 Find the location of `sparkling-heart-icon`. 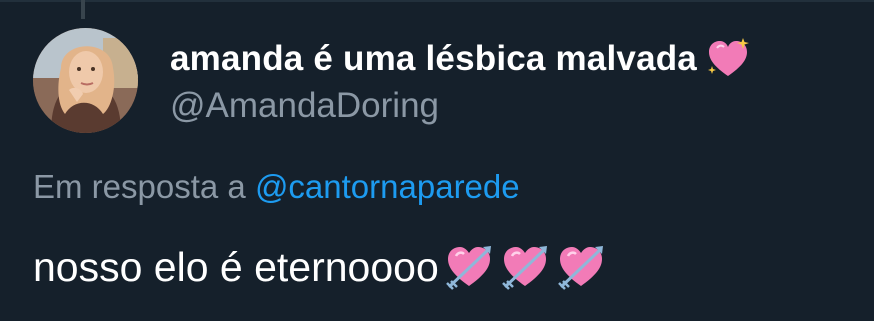

sparkling-heart-icon is located at coordinates (728, 59).